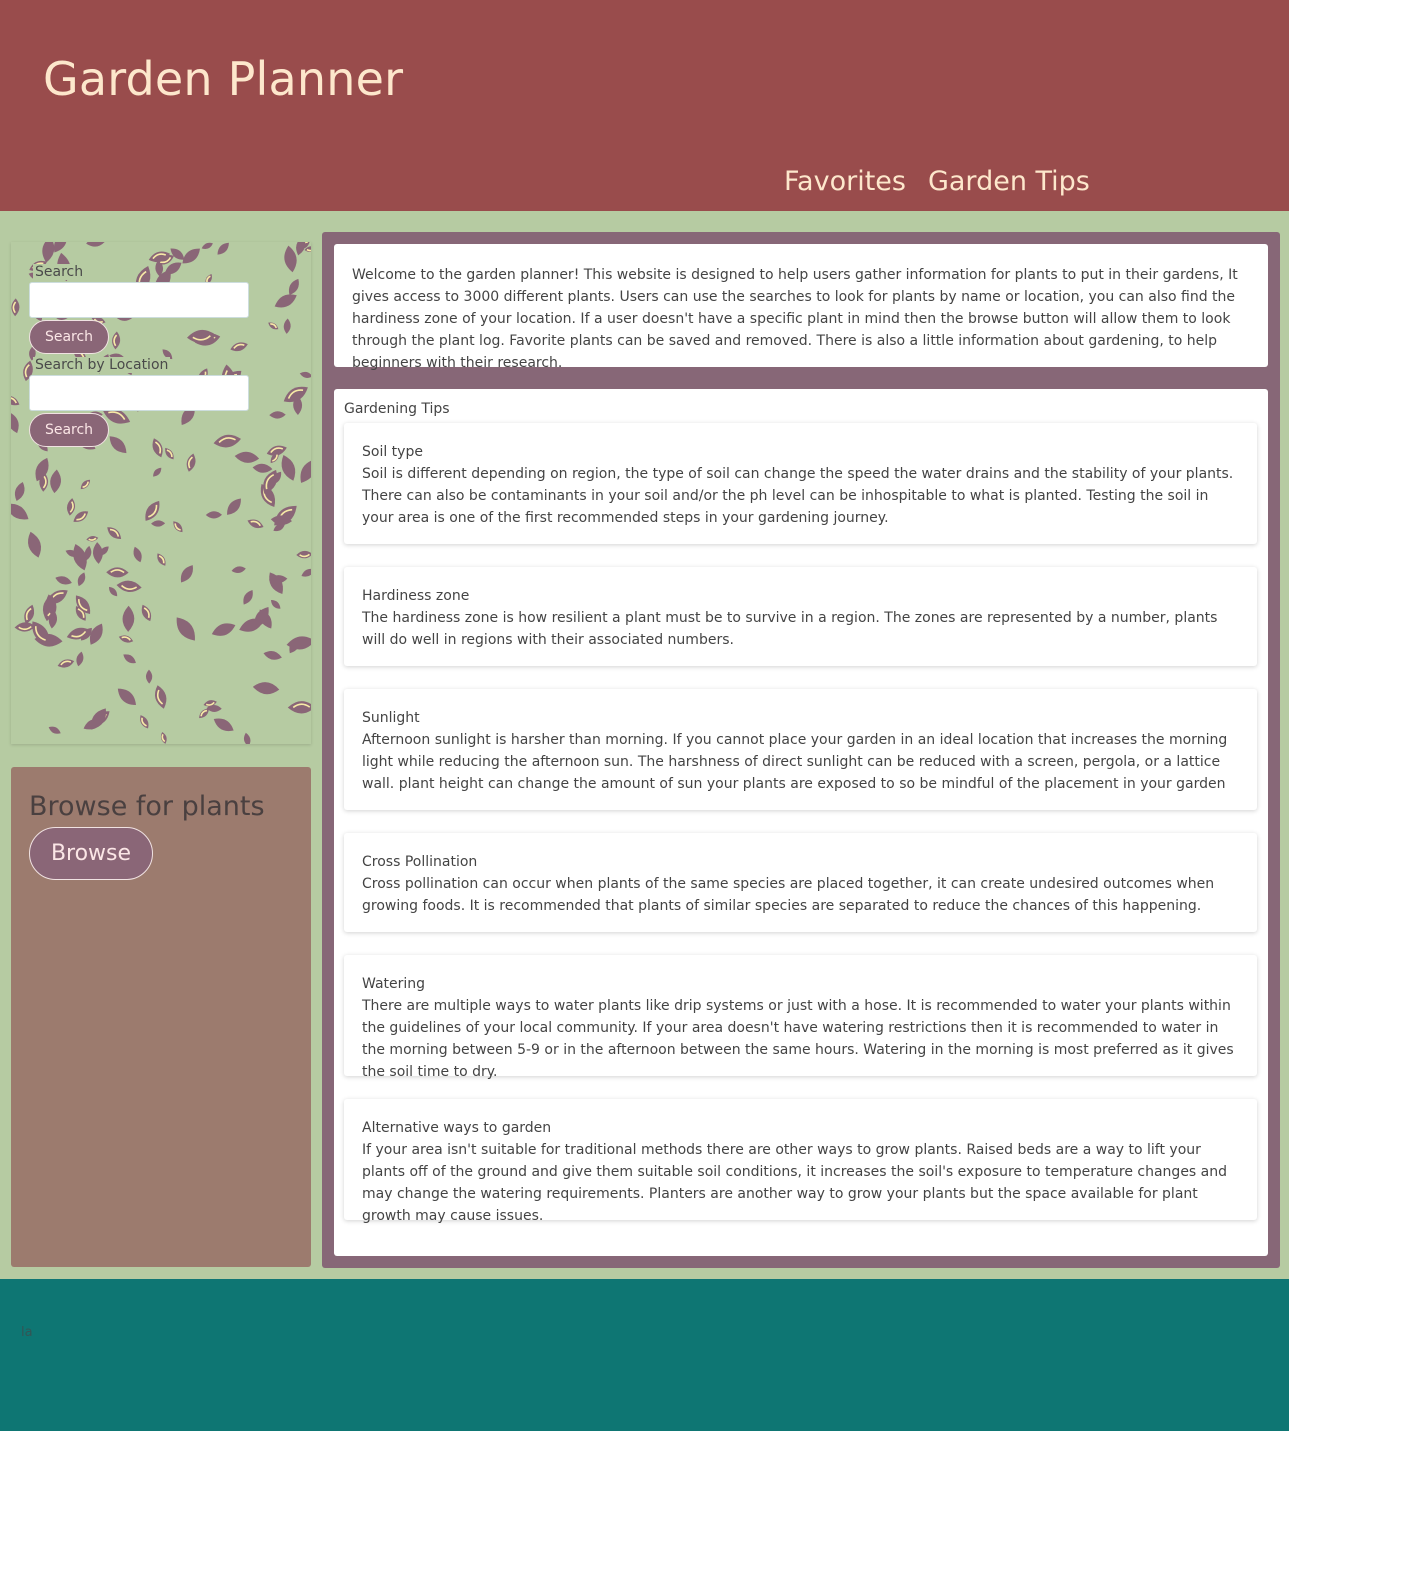  I want to click on main-nav: Favorites Garden Tips, so click(937, 181).